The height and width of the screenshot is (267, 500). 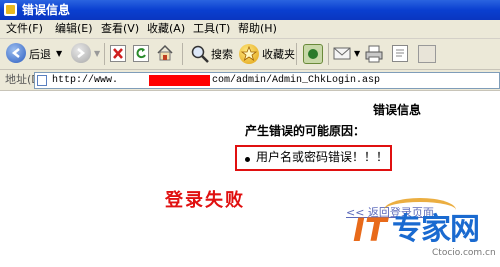 I want to click on back-button-label: 后退, so click(x=40, y=54).